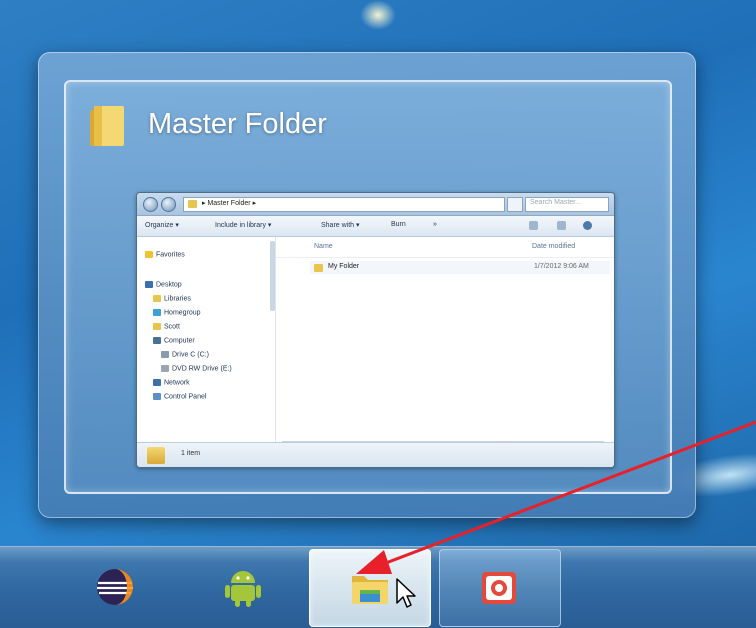 This screenshot has height=628, width=756. What do you see at coordinates (533, 225) in the screenshot?
I see `view-icon` at bounding box center [533, 225].